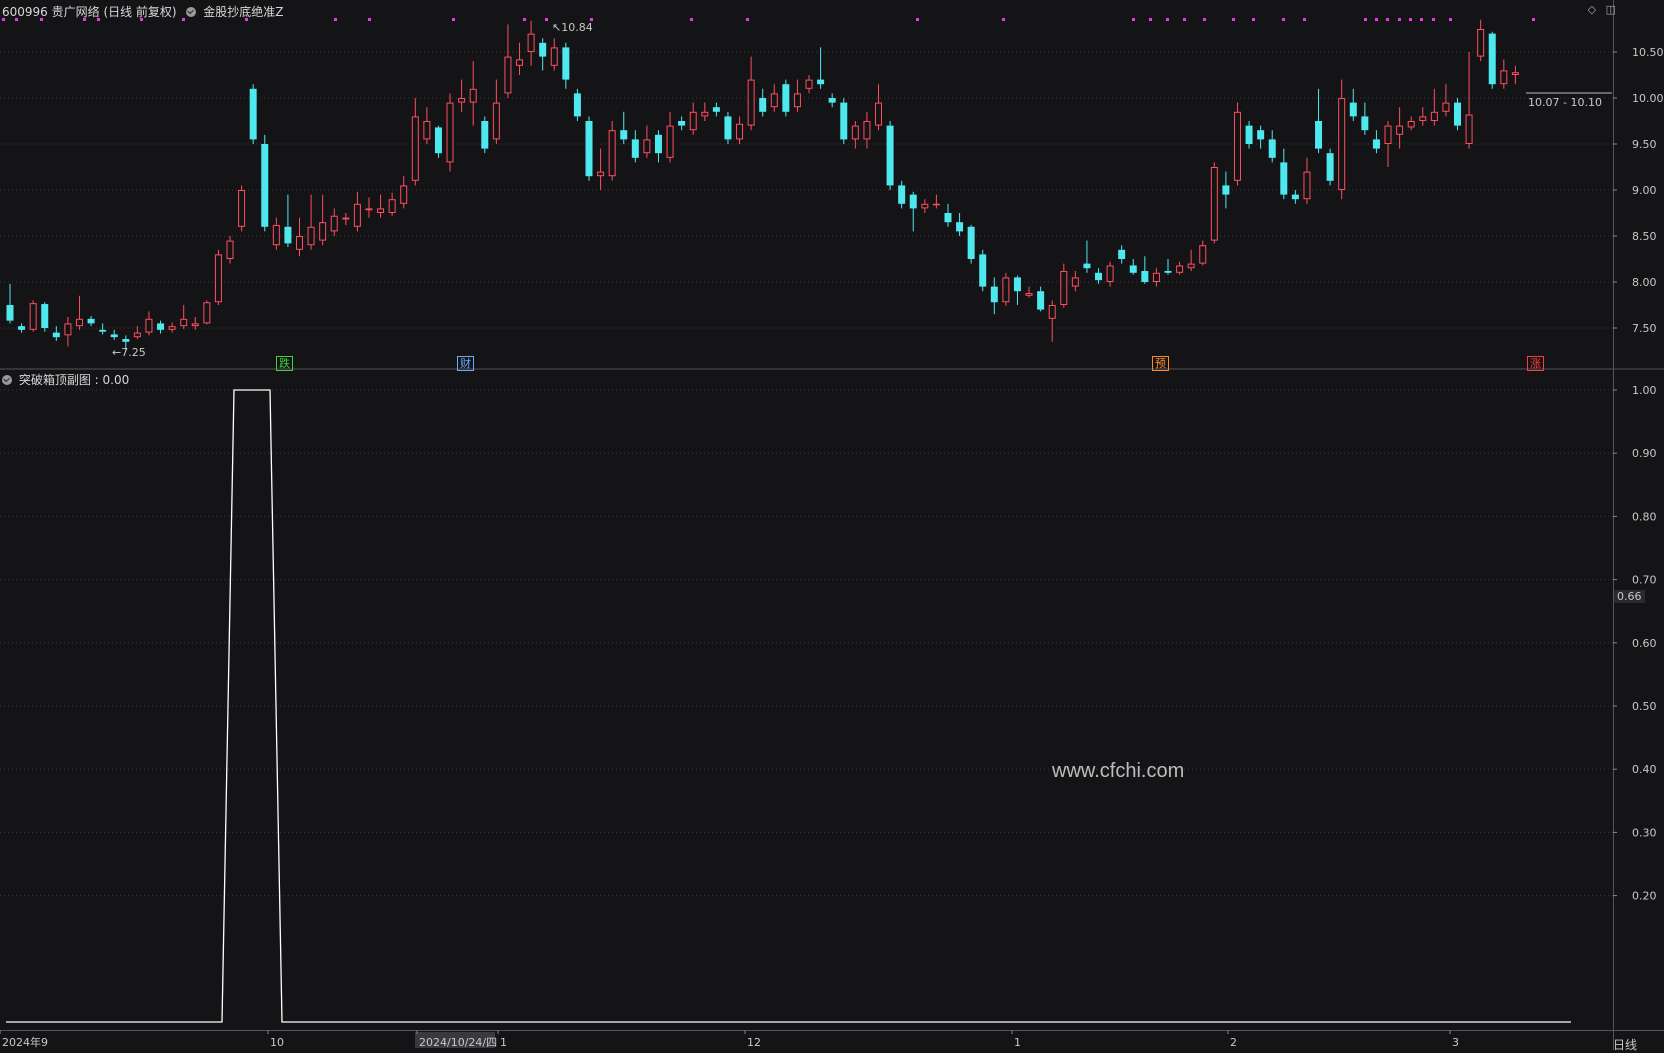  What do you see at coordinates (754, 1042) in the screenshot?
I see `time-tick-label: 12` at bounding box center [754, 1042].